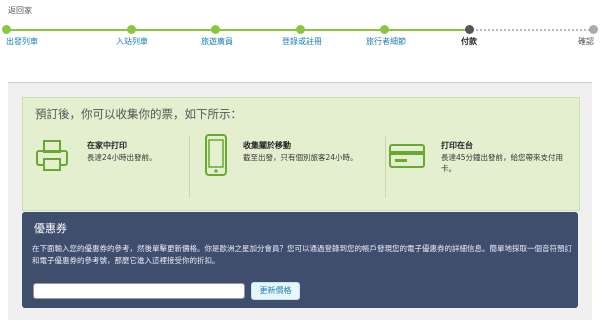 The height and width of the screenshot is (320, 600). What do you see at coordinates (237, 30) in the screenshot?
I see `progress-track-completed` at bounding box center [237, 30].